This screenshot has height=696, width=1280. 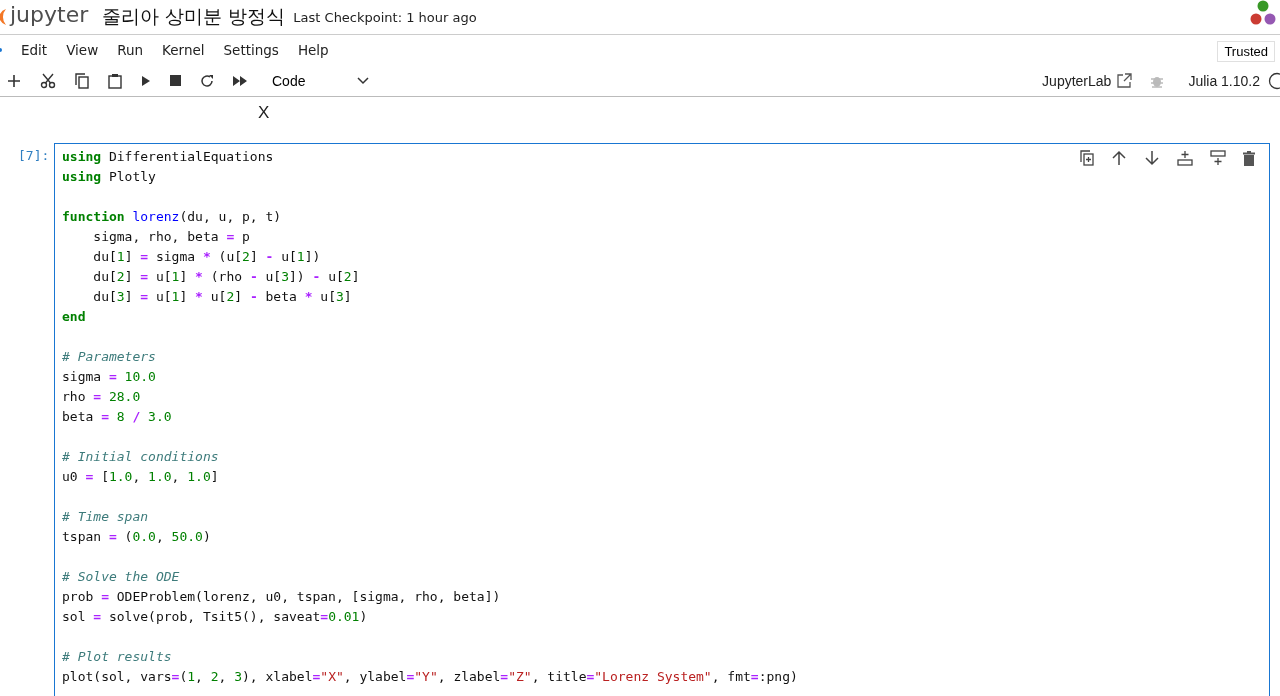 I want to click on add-icon, so click(x=14, y=80).